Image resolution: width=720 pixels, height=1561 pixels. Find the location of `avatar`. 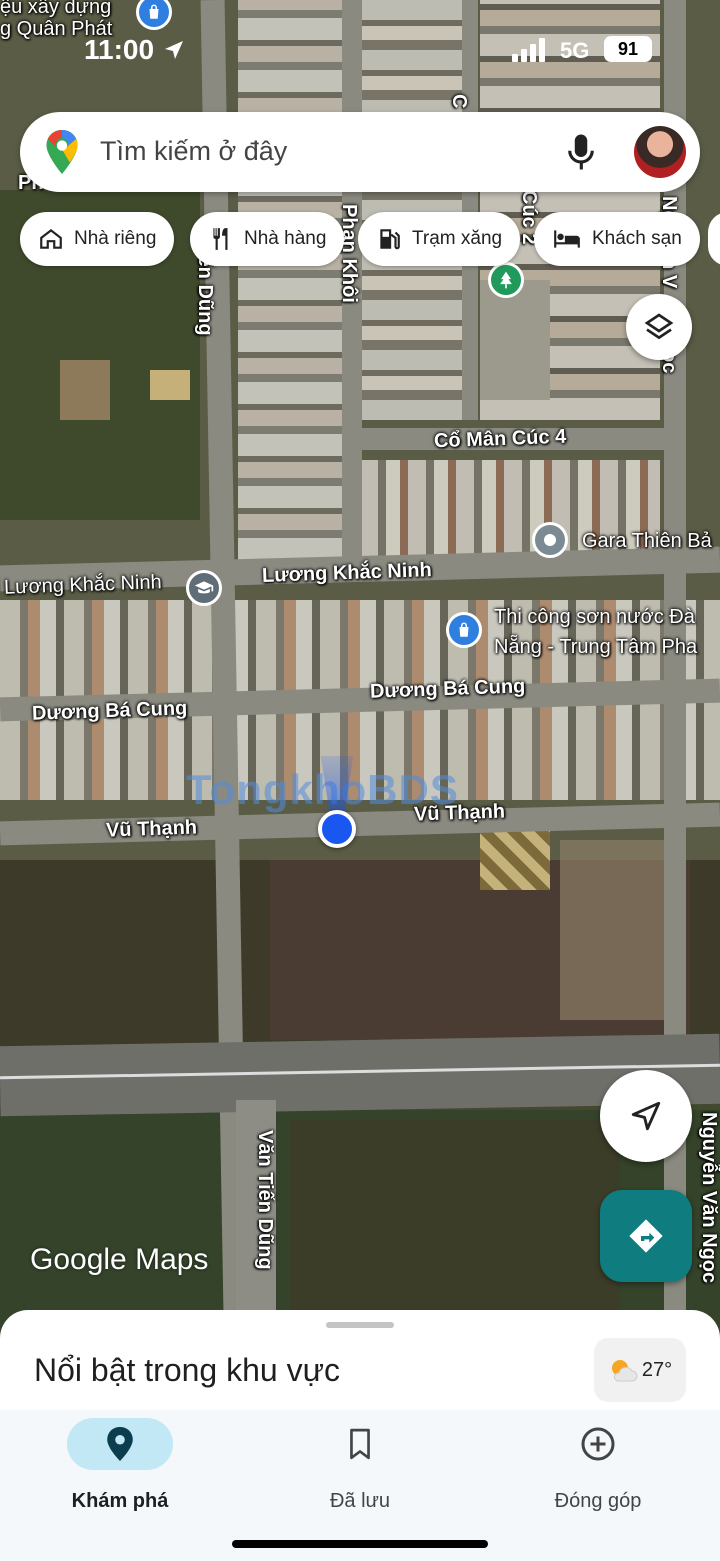

avatar is located at coordinates (660, 152).